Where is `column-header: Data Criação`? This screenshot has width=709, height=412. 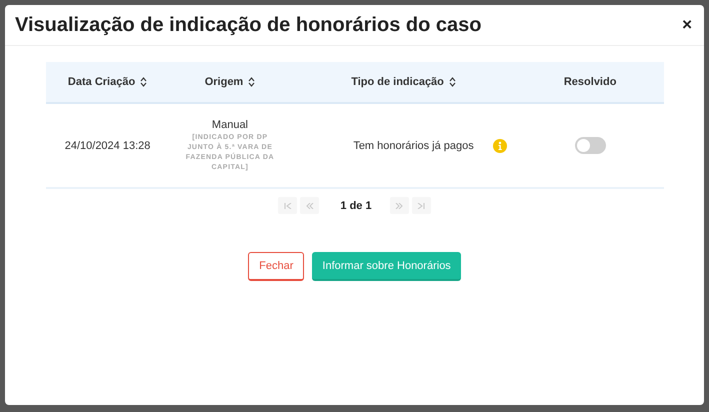
column-header: Data Criação is located at coordinates (108, 82).